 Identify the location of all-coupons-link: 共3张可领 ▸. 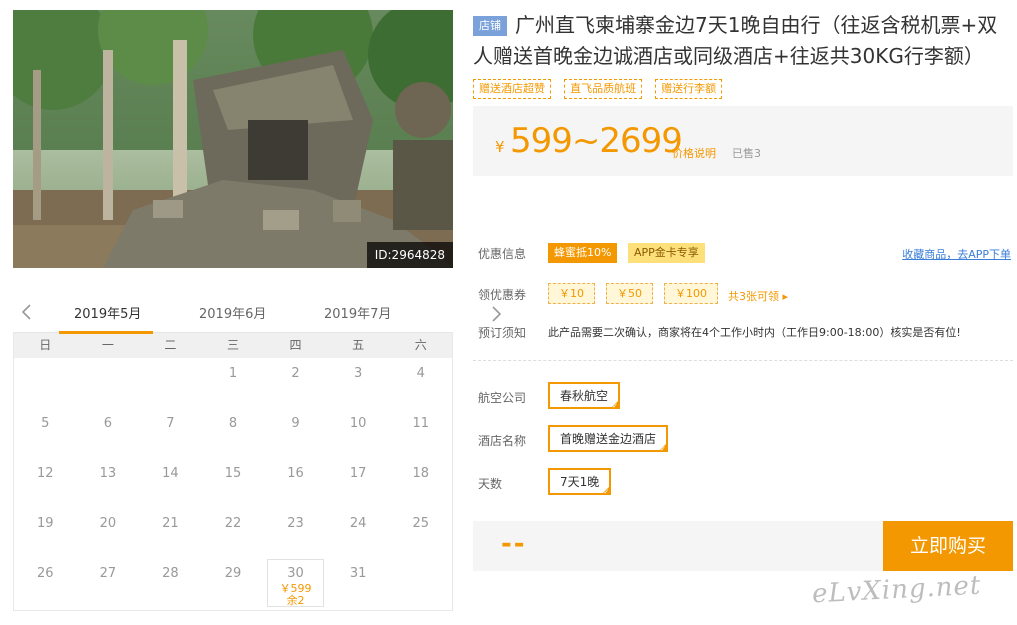
(758, 296).